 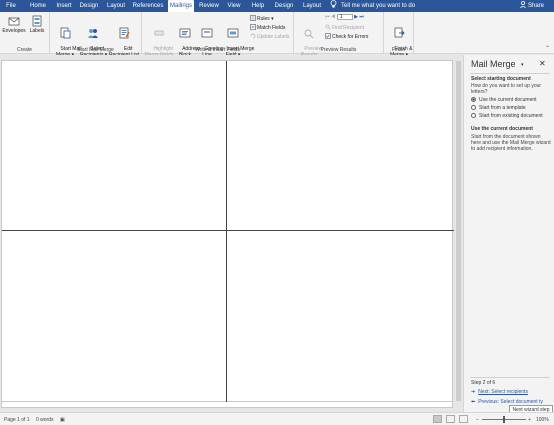 What do you see at coordinates (506, 89) in the screenshot?
I see `section1-text: How do you want to set up your letters?` at bounding box center [506, 89].